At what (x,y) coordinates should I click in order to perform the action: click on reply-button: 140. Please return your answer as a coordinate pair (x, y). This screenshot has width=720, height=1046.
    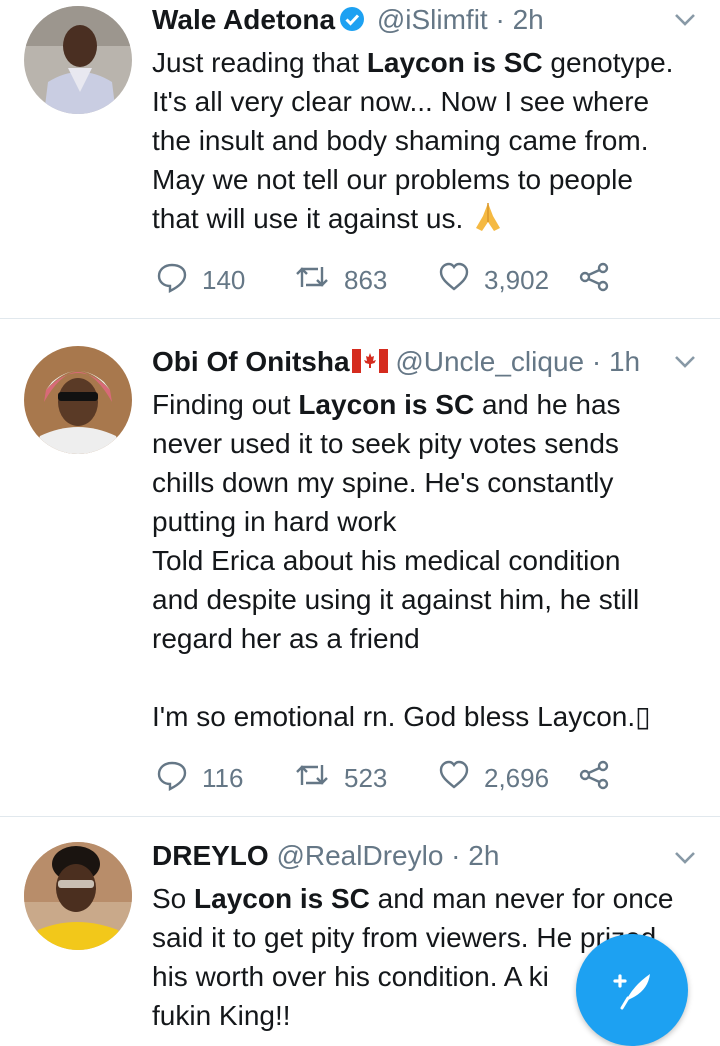
    Looking at the image, I should click on (200, 280).